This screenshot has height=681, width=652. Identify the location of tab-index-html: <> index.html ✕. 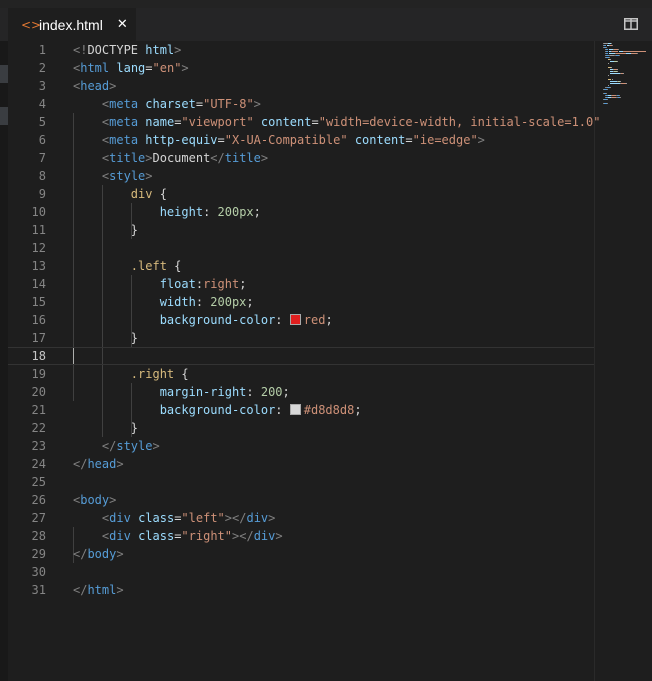
(72, 24).